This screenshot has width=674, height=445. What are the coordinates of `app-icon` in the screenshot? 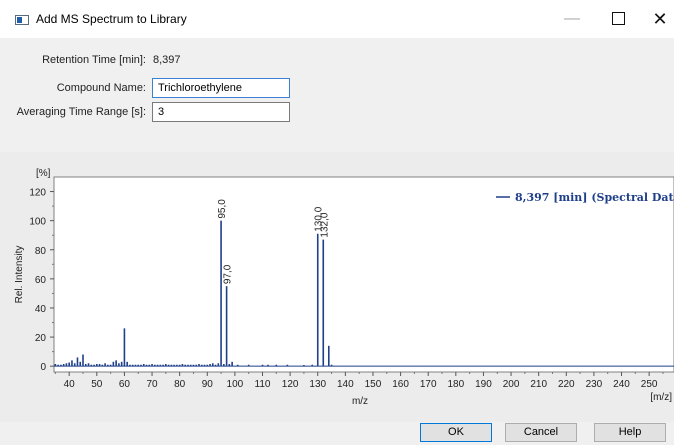 It's located at (22, 20).